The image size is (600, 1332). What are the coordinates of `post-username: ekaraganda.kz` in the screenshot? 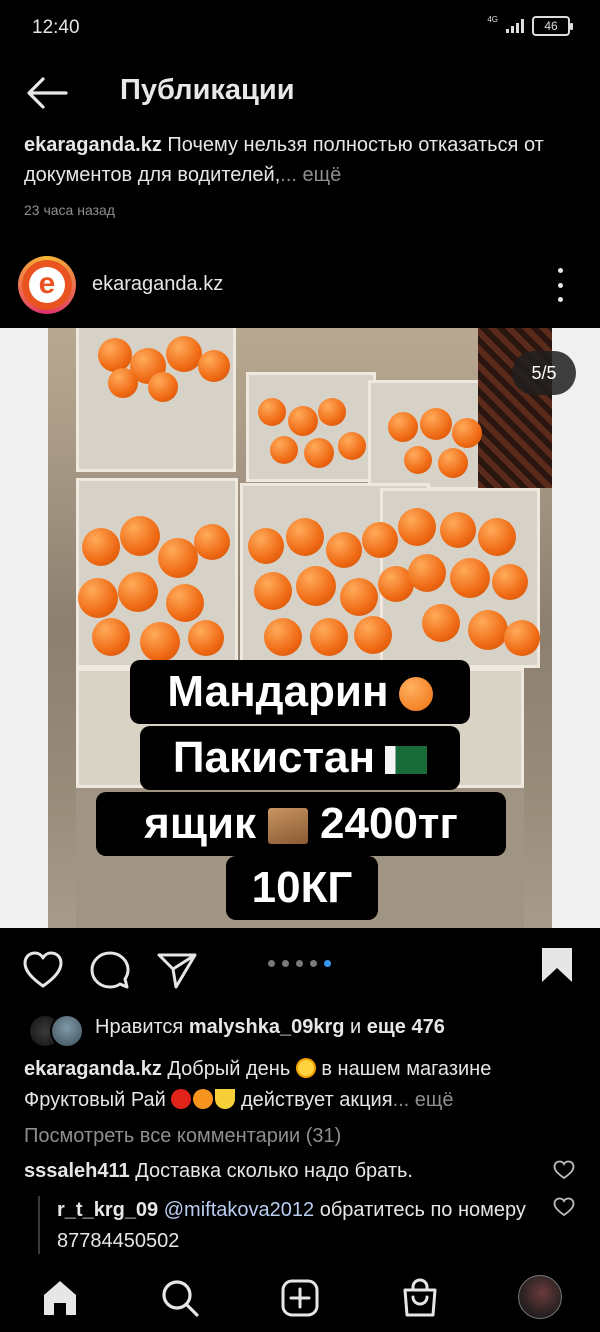 It's located at (157, 284).